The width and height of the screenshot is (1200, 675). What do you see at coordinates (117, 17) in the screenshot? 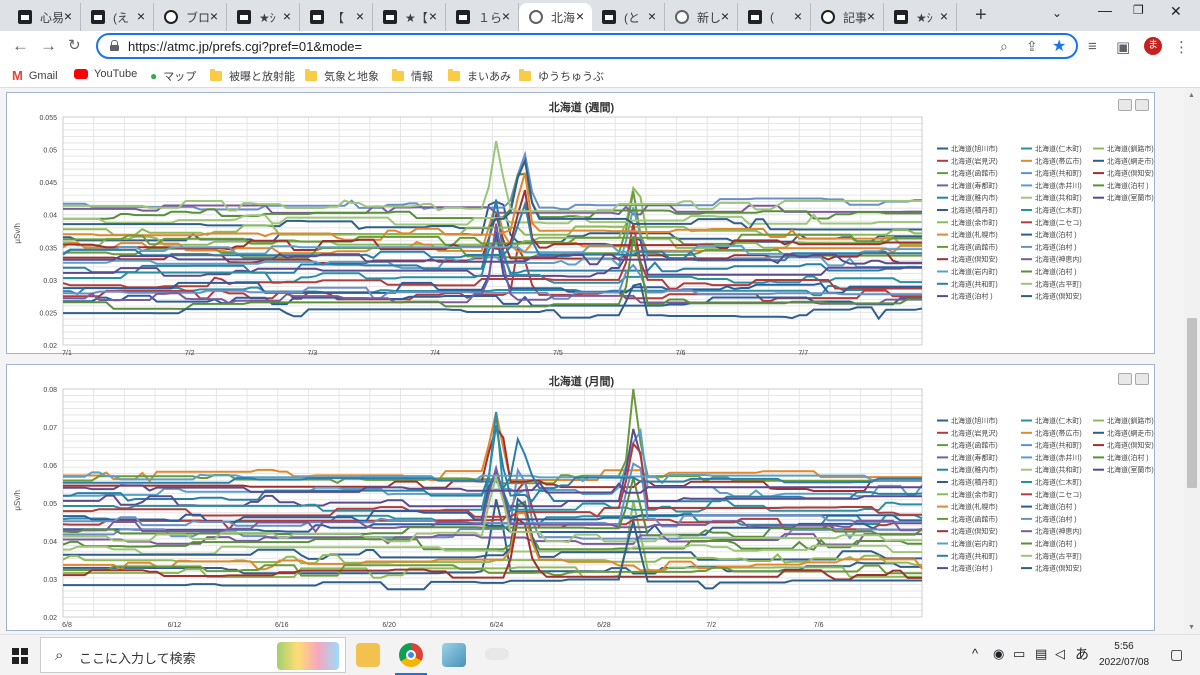
I see `tab-1: (え ×` at bounding box center [117, 17].